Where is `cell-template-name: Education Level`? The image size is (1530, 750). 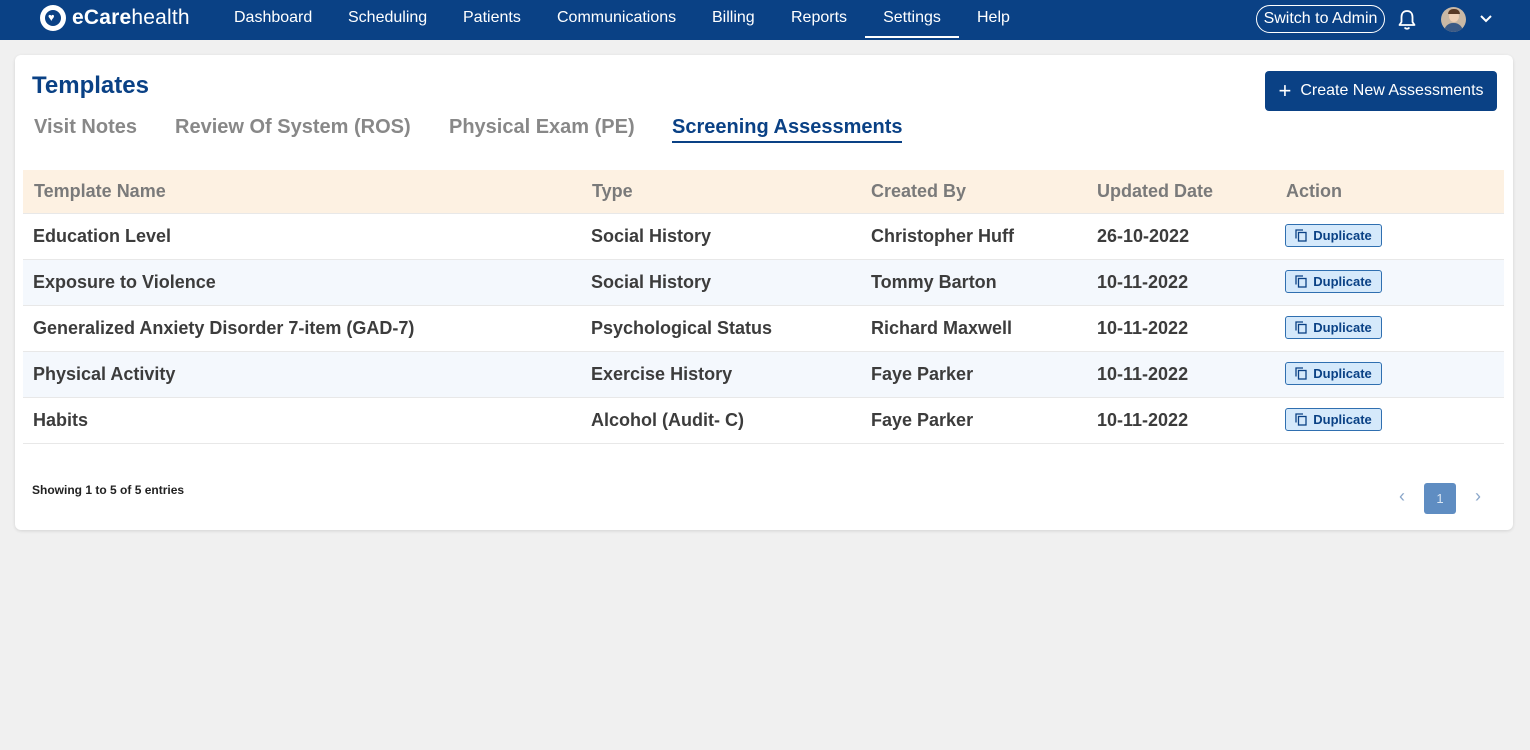
cell-template-name: Education Level is located at coordinates (102, 236).